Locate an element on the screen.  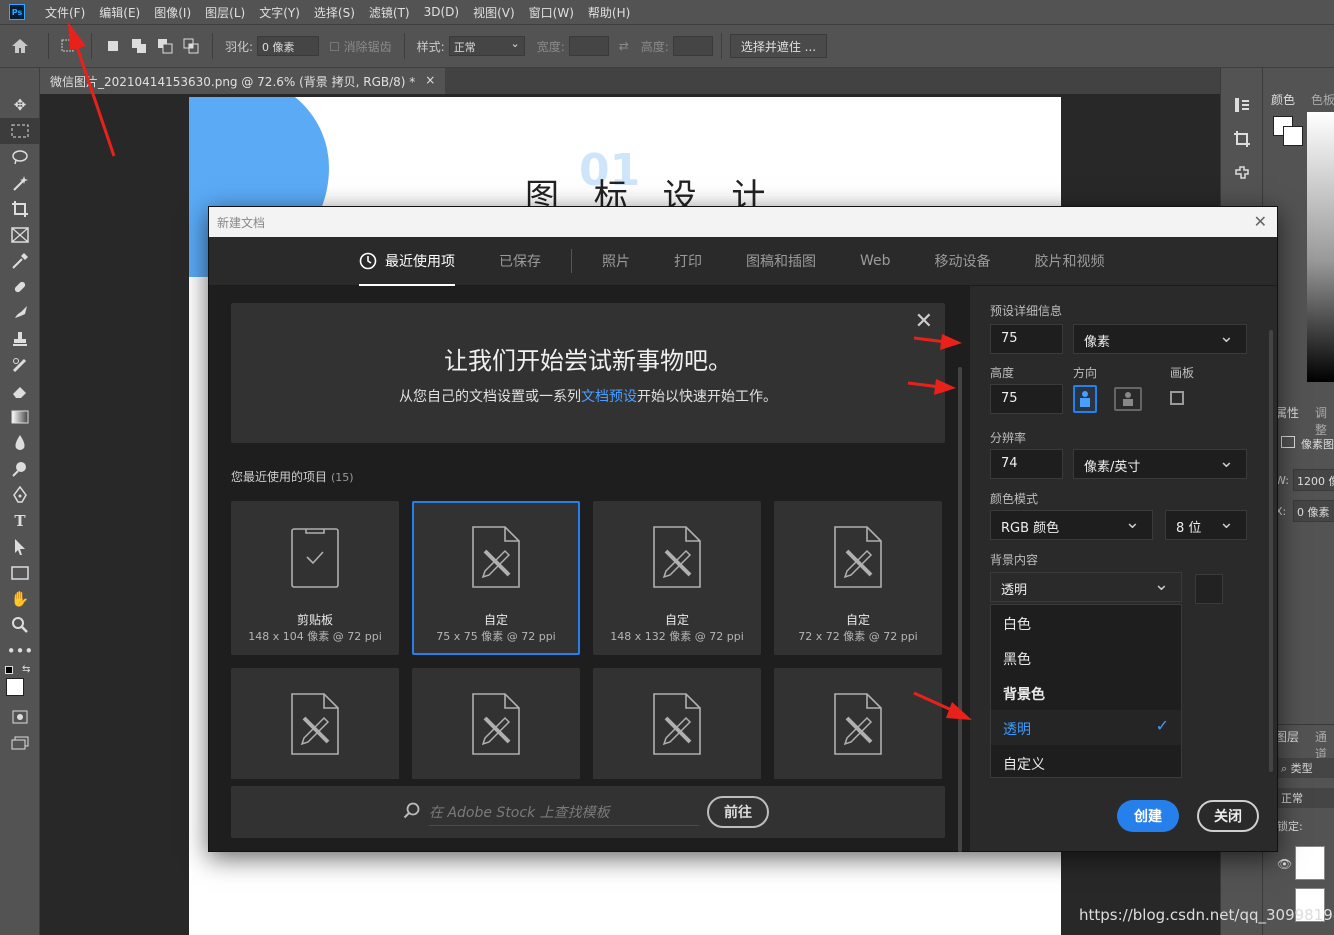
menu-window: 窗口(W) is located at coordinates (551, 12).